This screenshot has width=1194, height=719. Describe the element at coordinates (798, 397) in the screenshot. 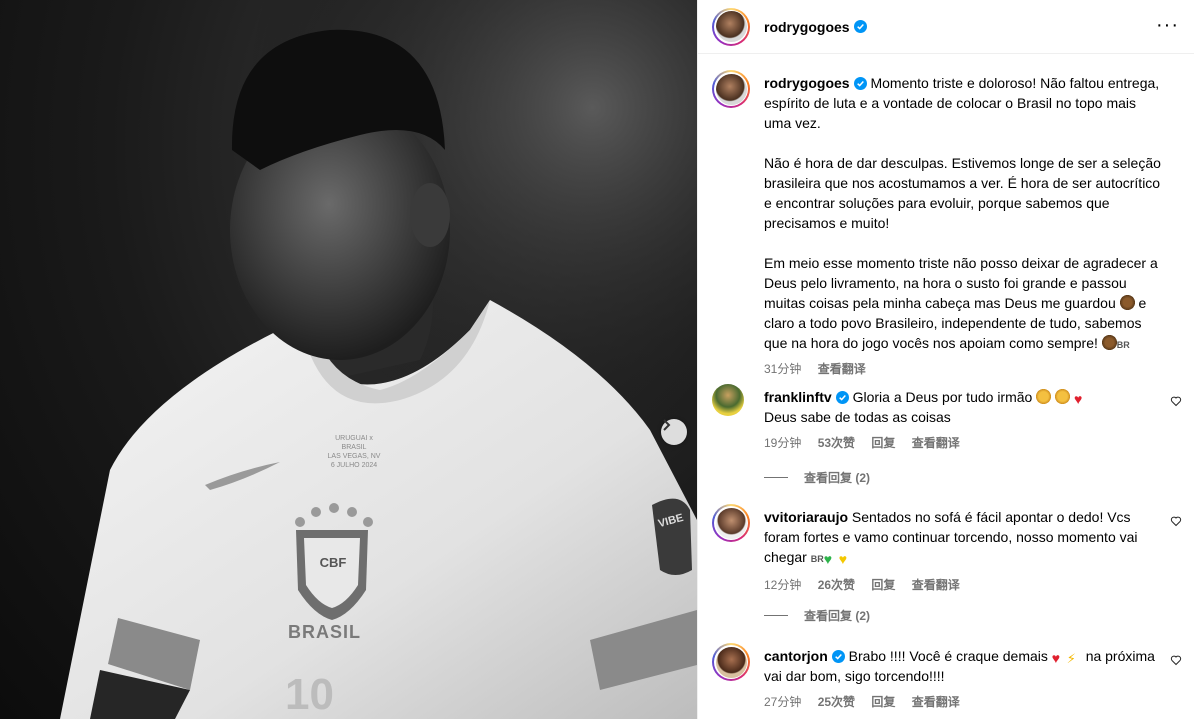

I see `commenter-username: franklinftv` at that location.